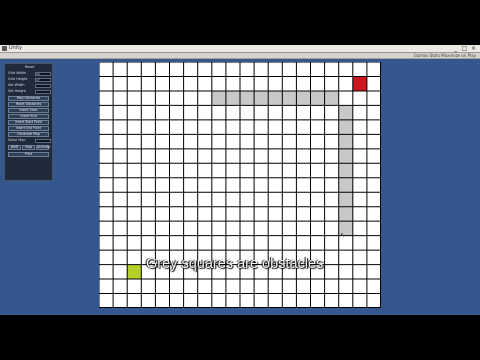 The width and height of the screenshot is (480, 360). I want to click on animate-button: Animate, so click(43, 147).